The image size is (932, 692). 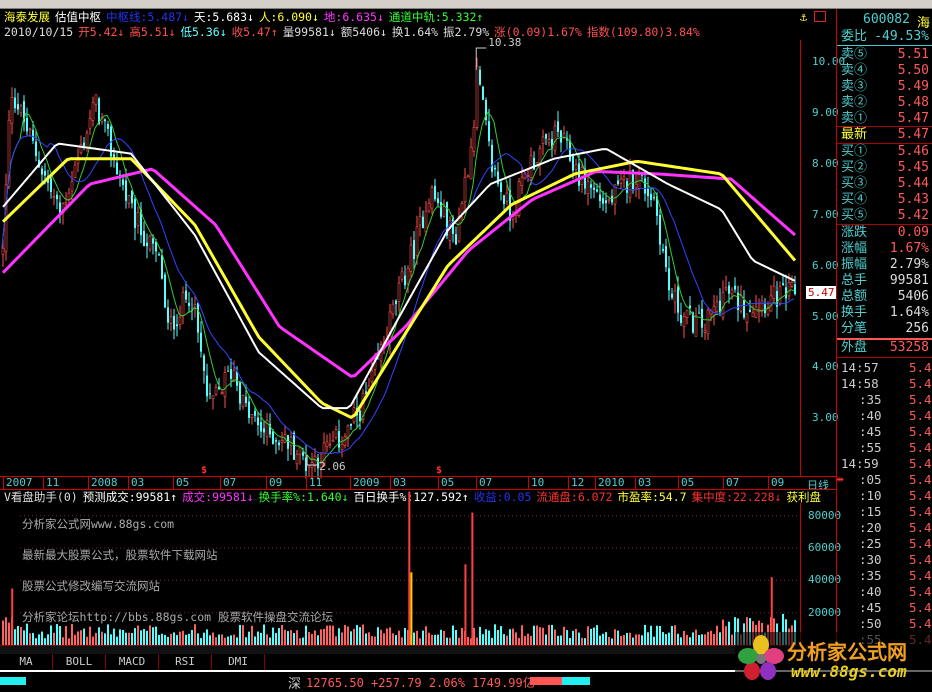 What do you see at coordinates (885, 329) in the screenshot?
I see `stat-row: 分笔 256` at bounding box center [885, 329].